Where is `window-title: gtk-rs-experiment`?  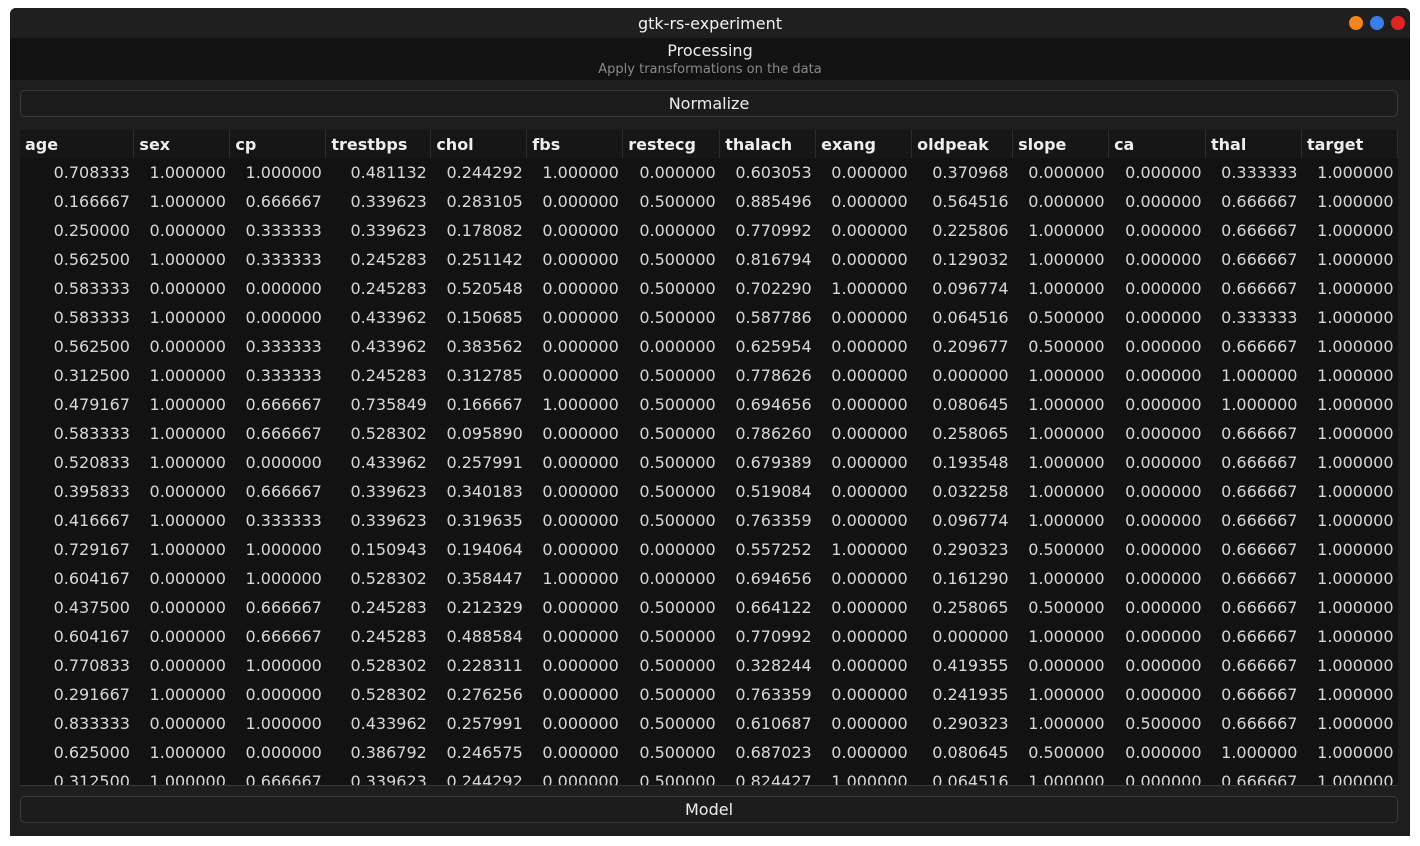 window-title: gtk-rs-experiment is located at coordinates (710, 23).